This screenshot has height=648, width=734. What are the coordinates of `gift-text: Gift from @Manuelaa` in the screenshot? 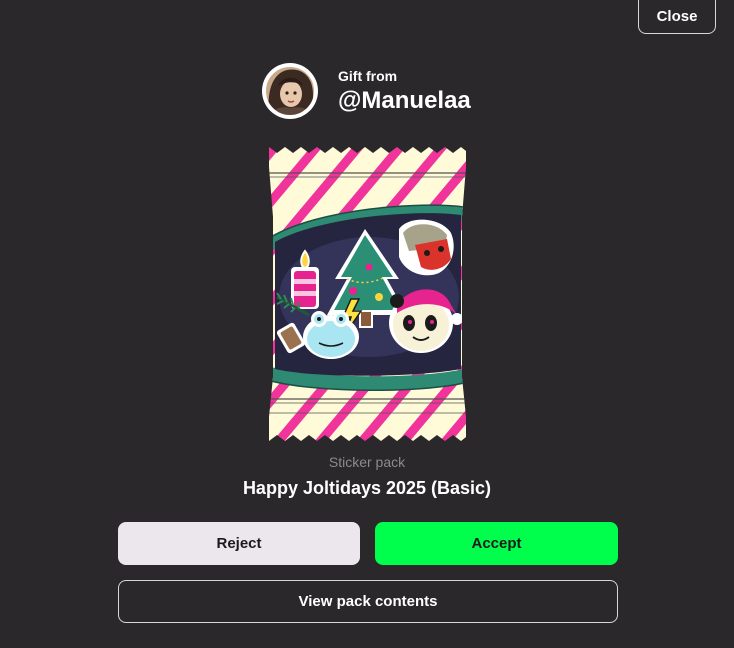 It's located at (404, 91).